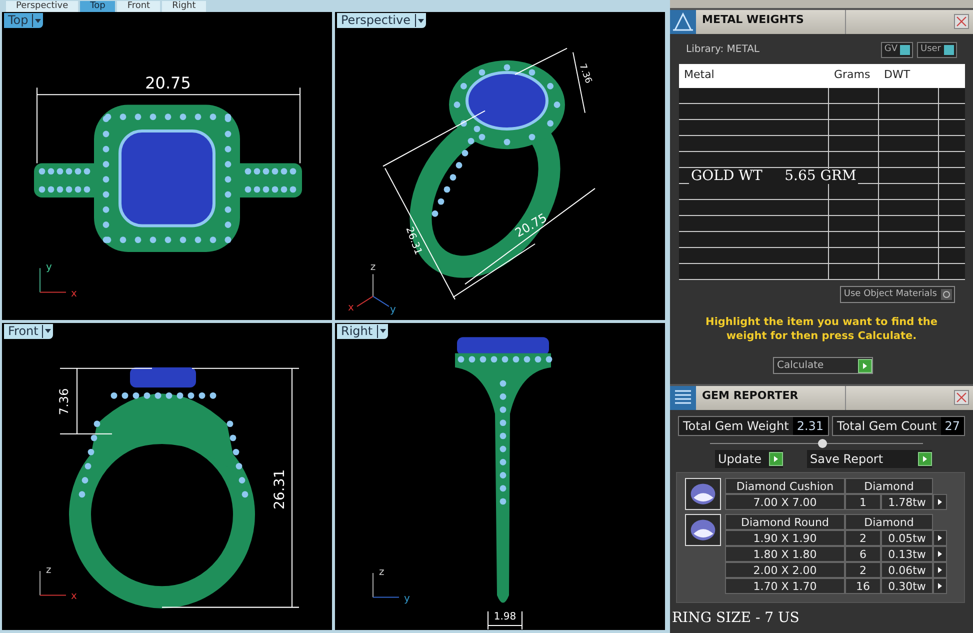 This screenshot has height=633, width=973. I want to click on total-value: 2.31, so click(810, 426).